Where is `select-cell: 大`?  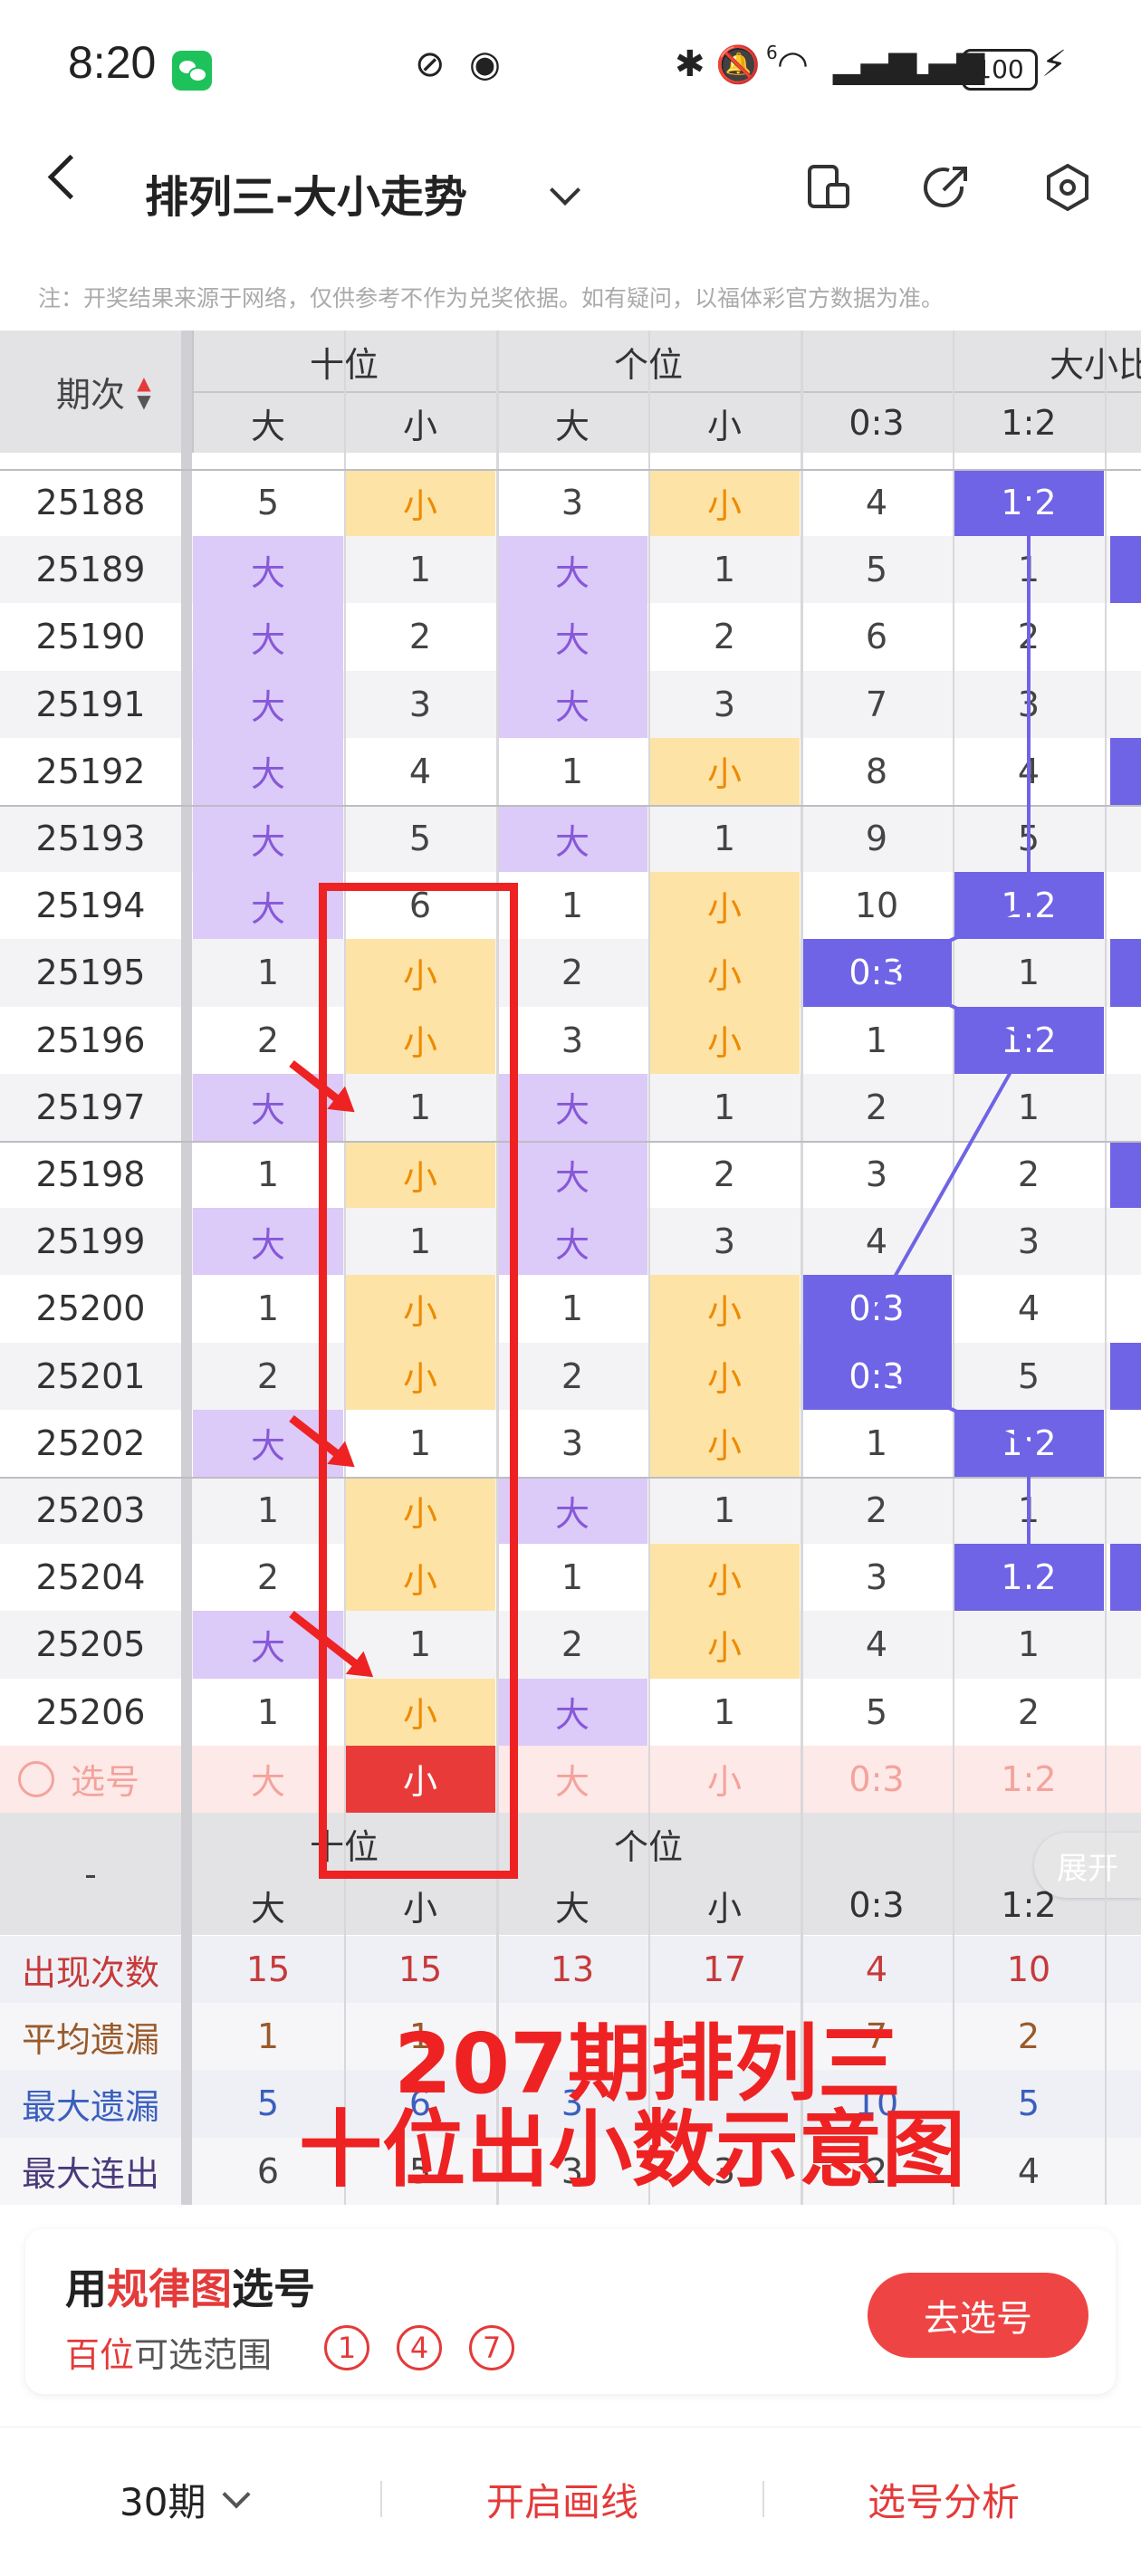 select-cell: 大 is located at coordinates (572, 1779).